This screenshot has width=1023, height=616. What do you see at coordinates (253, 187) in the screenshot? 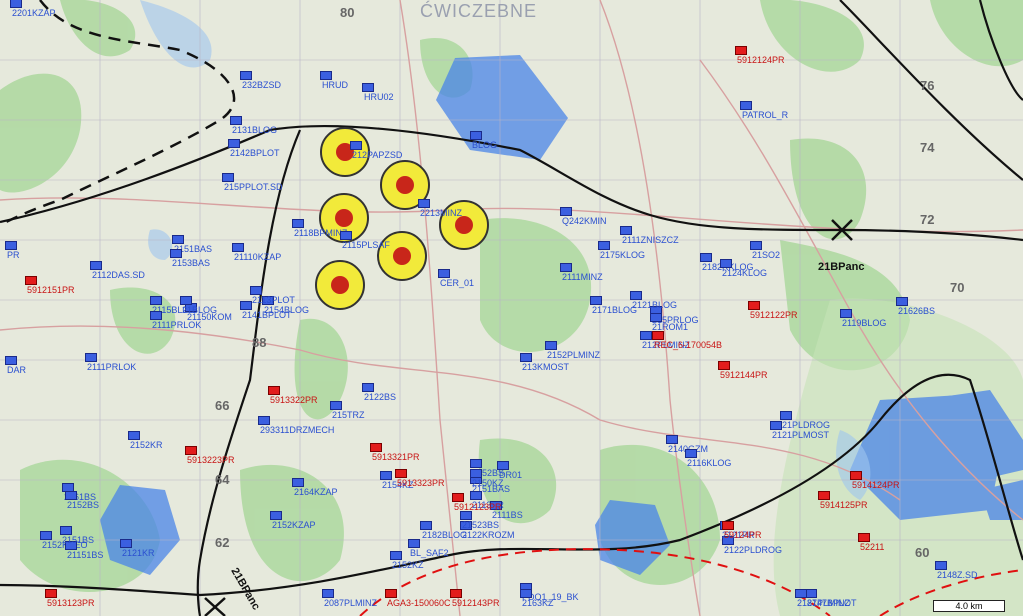
I see `blue-unit-label: 215PPLOT.SD` at bounding box center [253, 187].